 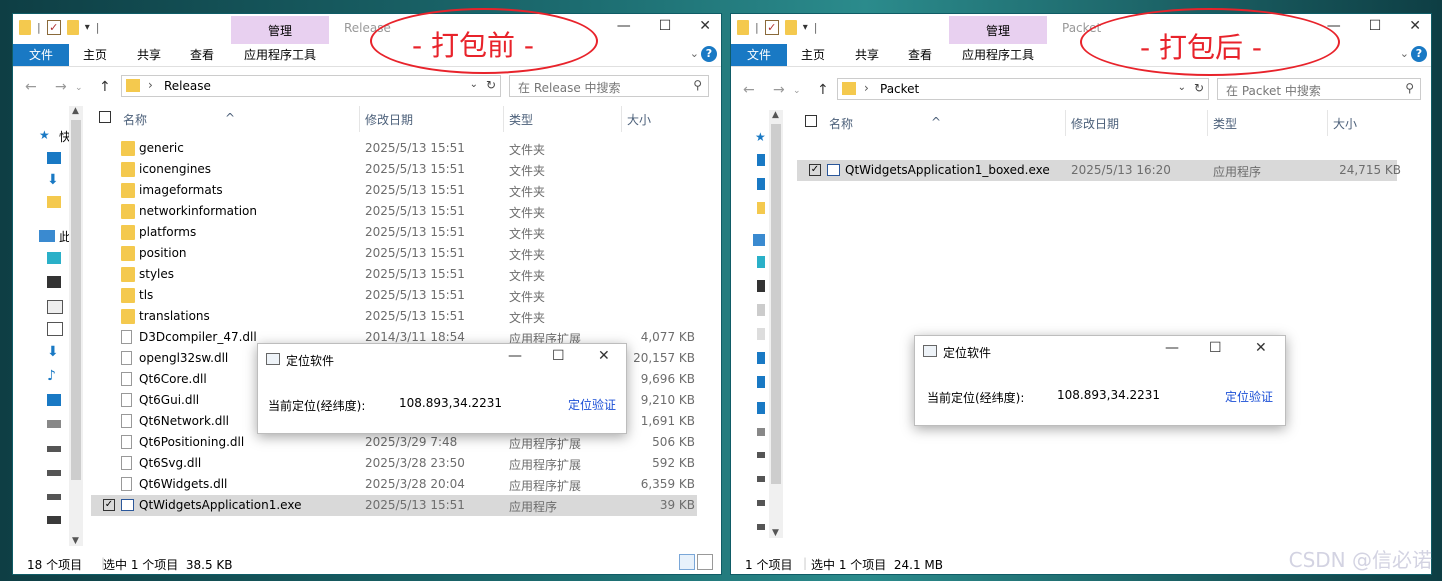 What do you see at coordinates (41, 55) in the screenshot?
I see `tab-file: 文件` at bounding box center [41, 55].